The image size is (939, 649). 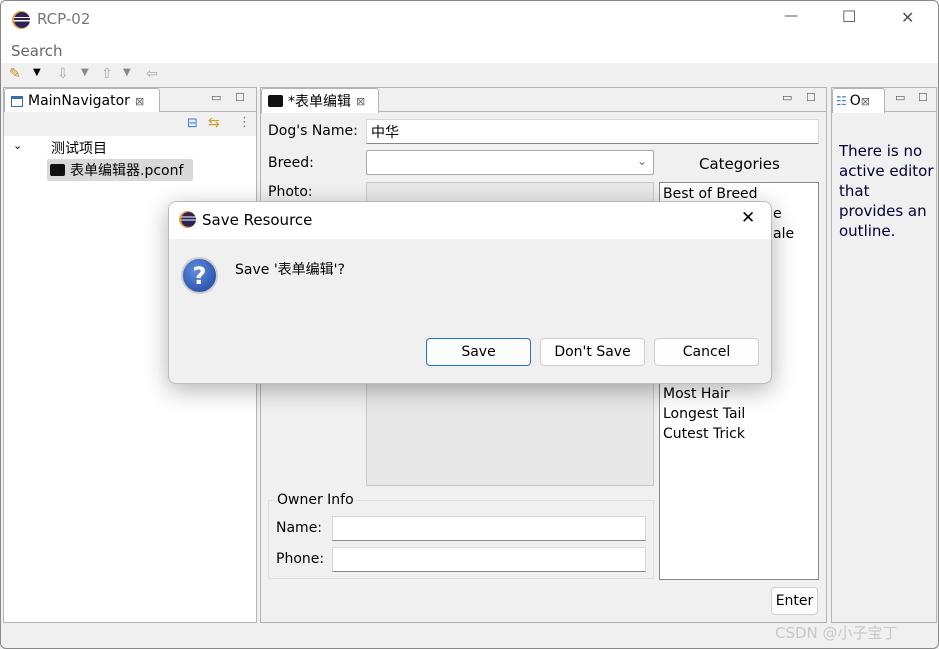 I want to click on minimize-button: —, so click(x=791, y=16).